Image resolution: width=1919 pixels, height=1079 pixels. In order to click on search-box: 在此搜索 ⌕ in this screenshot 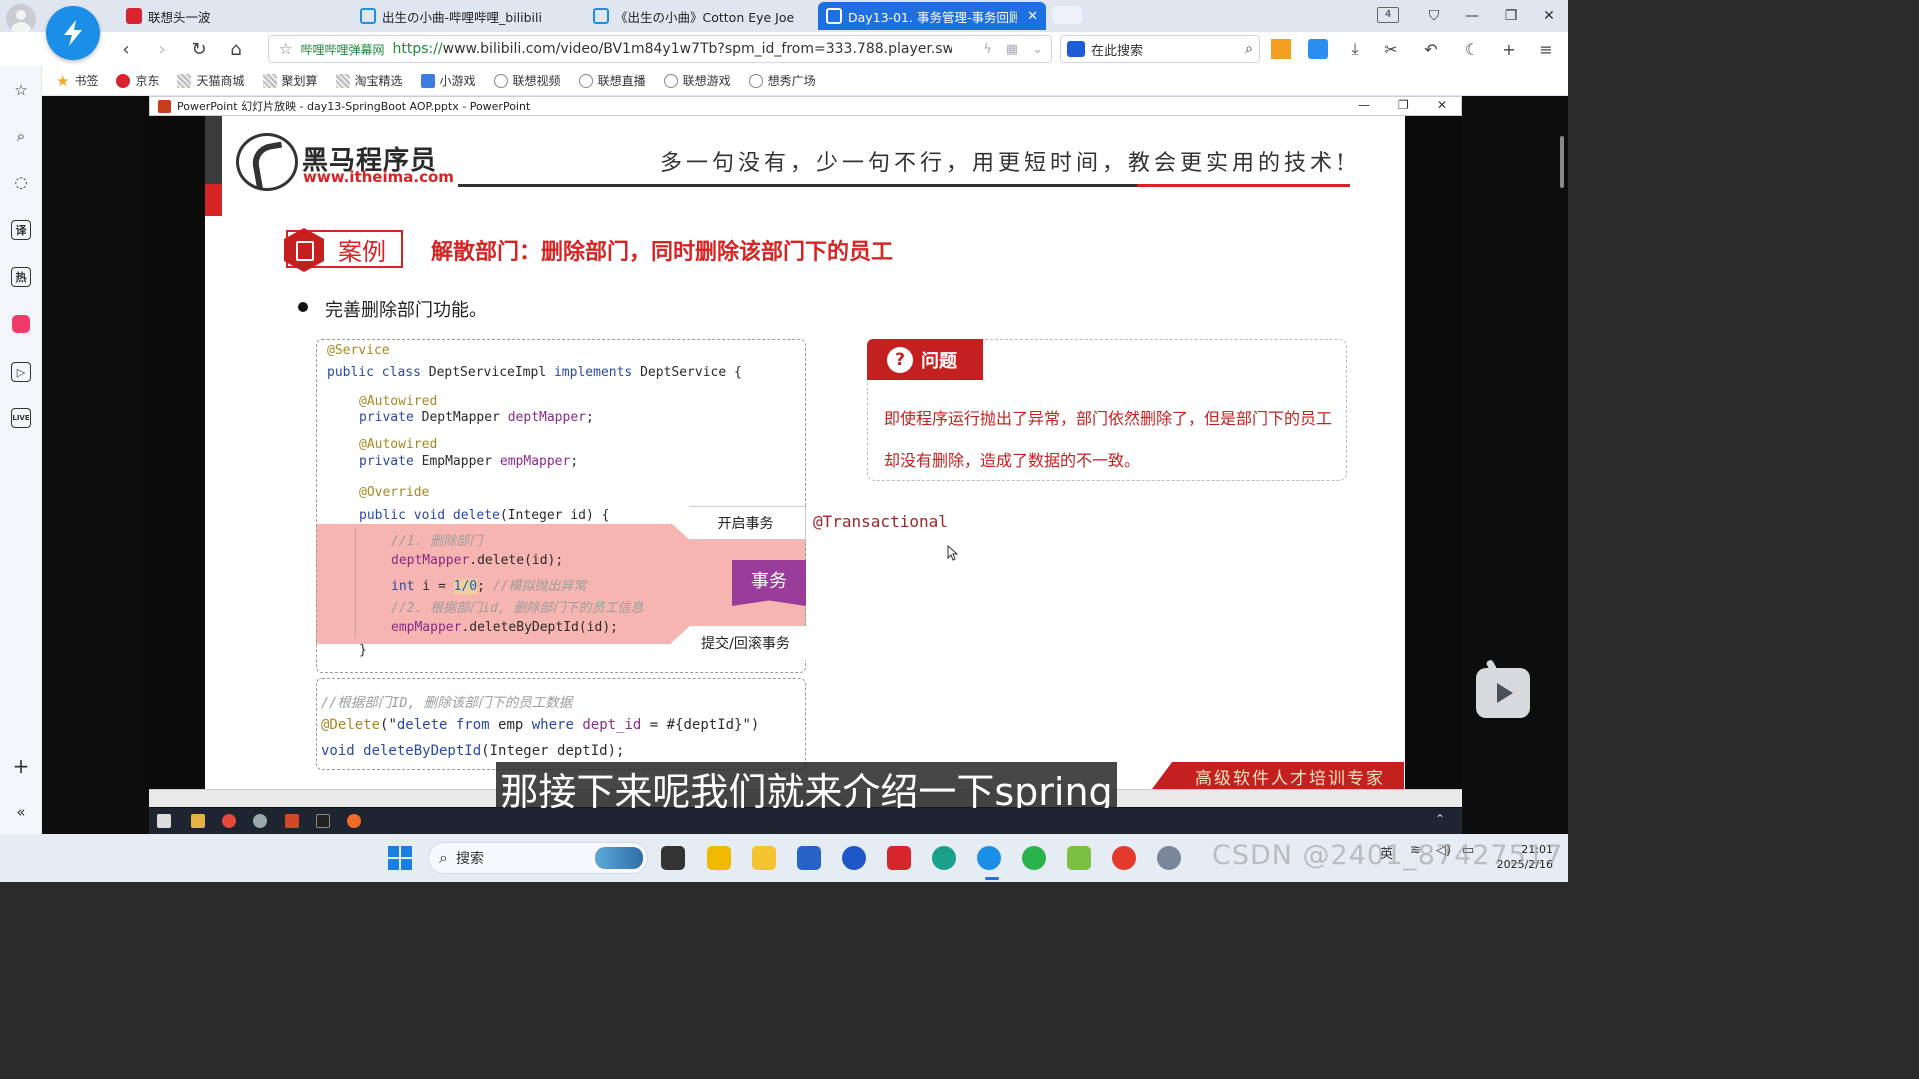, I will do `click(1160, 49)`.